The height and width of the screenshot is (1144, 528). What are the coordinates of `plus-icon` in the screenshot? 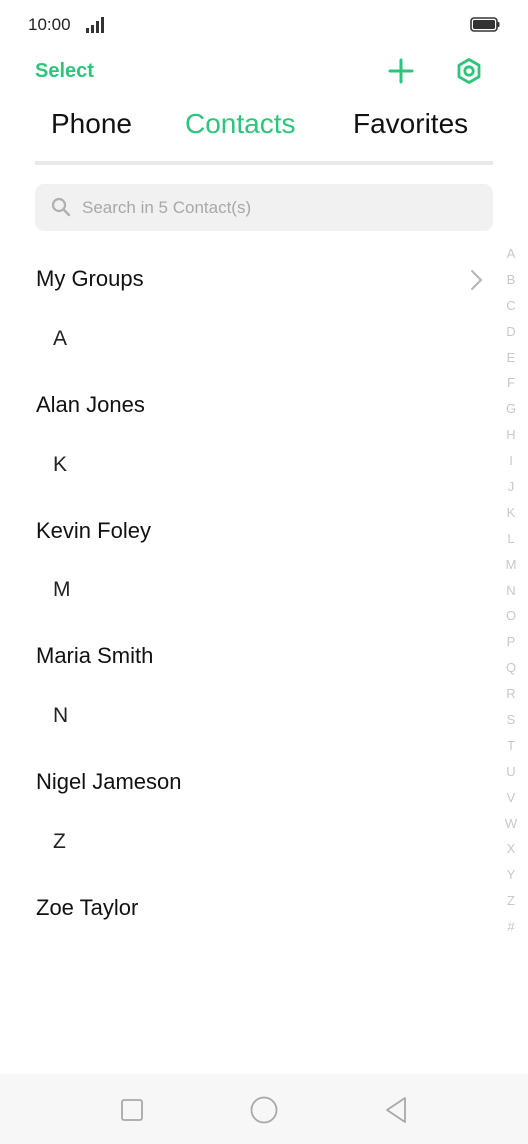 It's located at (401, 71).